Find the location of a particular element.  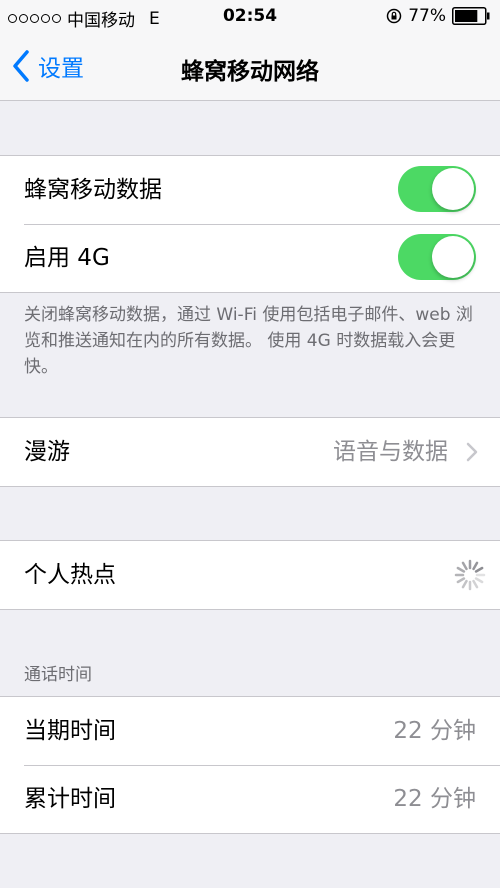

lifetime-value: 22 分钟 is located at coordinates (434, 799).